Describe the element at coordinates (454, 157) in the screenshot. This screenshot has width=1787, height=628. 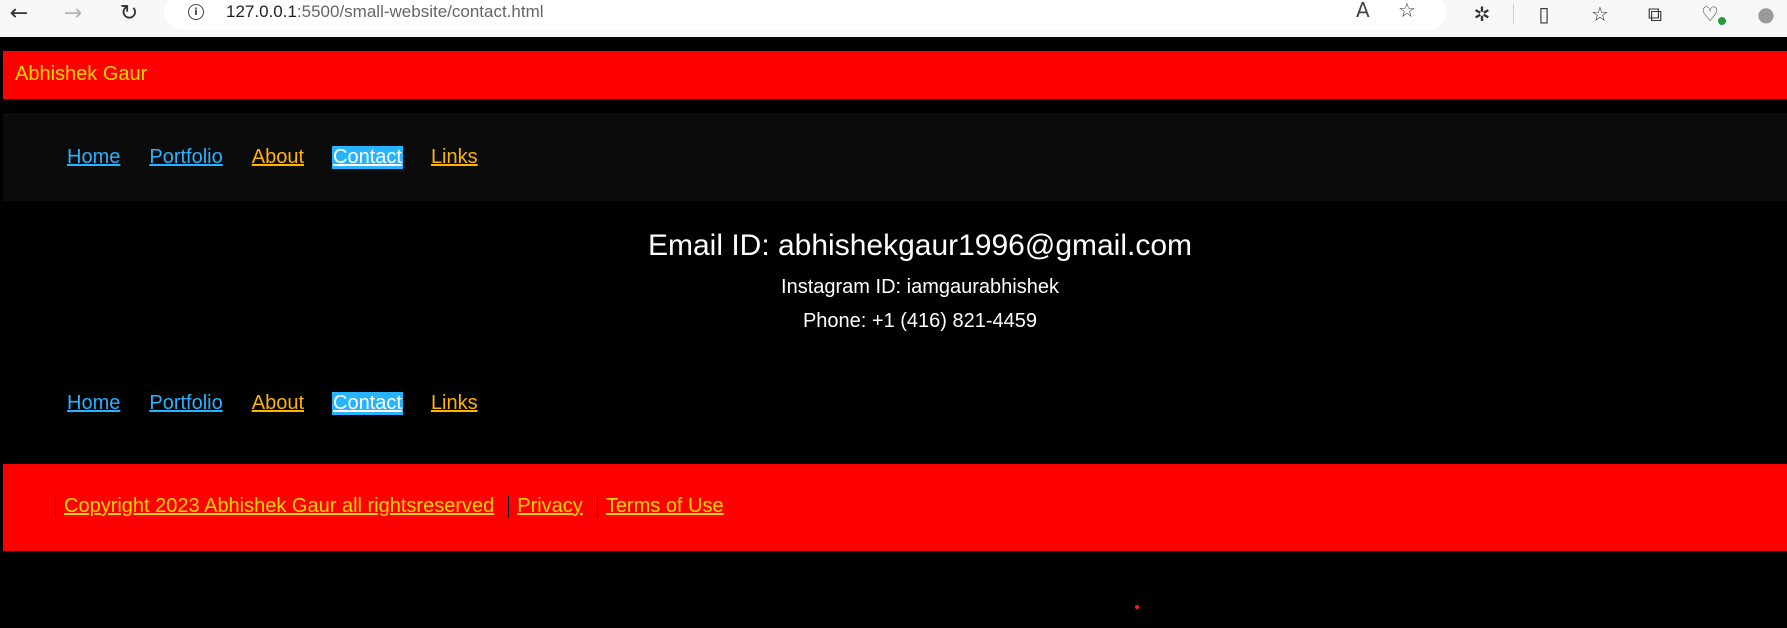
I see `nav-link-links: Links` at that location.